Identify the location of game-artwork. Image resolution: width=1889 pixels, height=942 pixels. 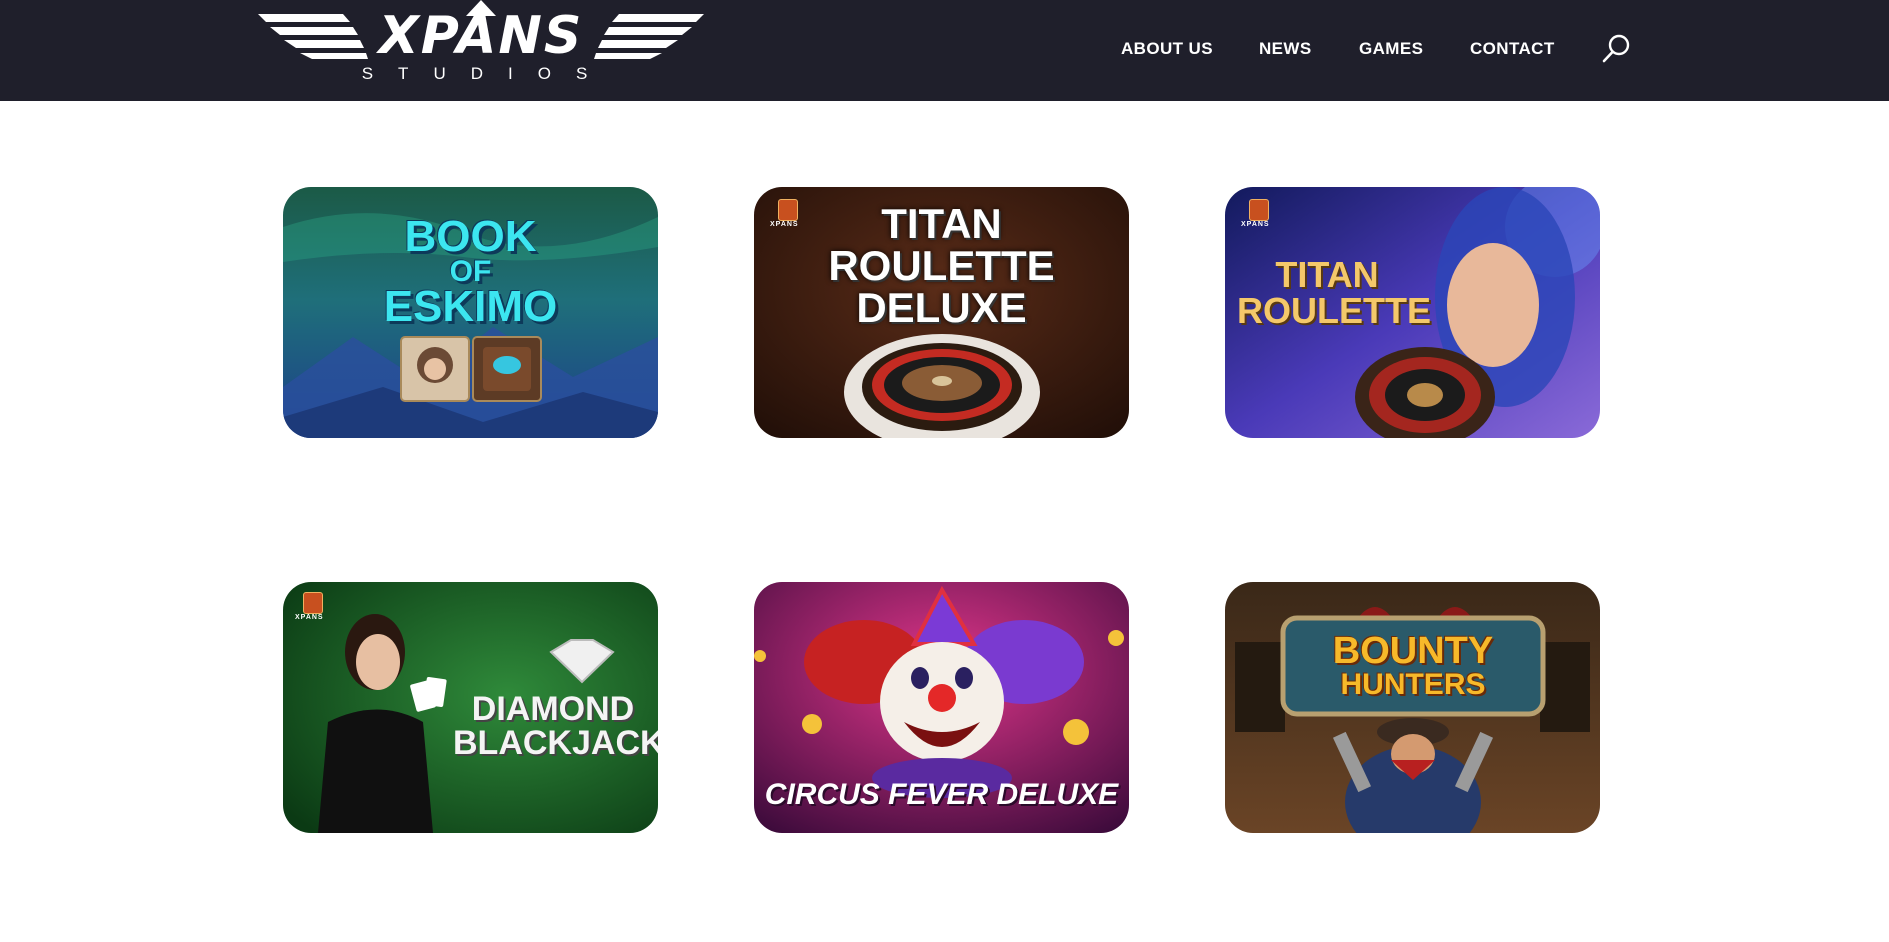
(1412, 707).